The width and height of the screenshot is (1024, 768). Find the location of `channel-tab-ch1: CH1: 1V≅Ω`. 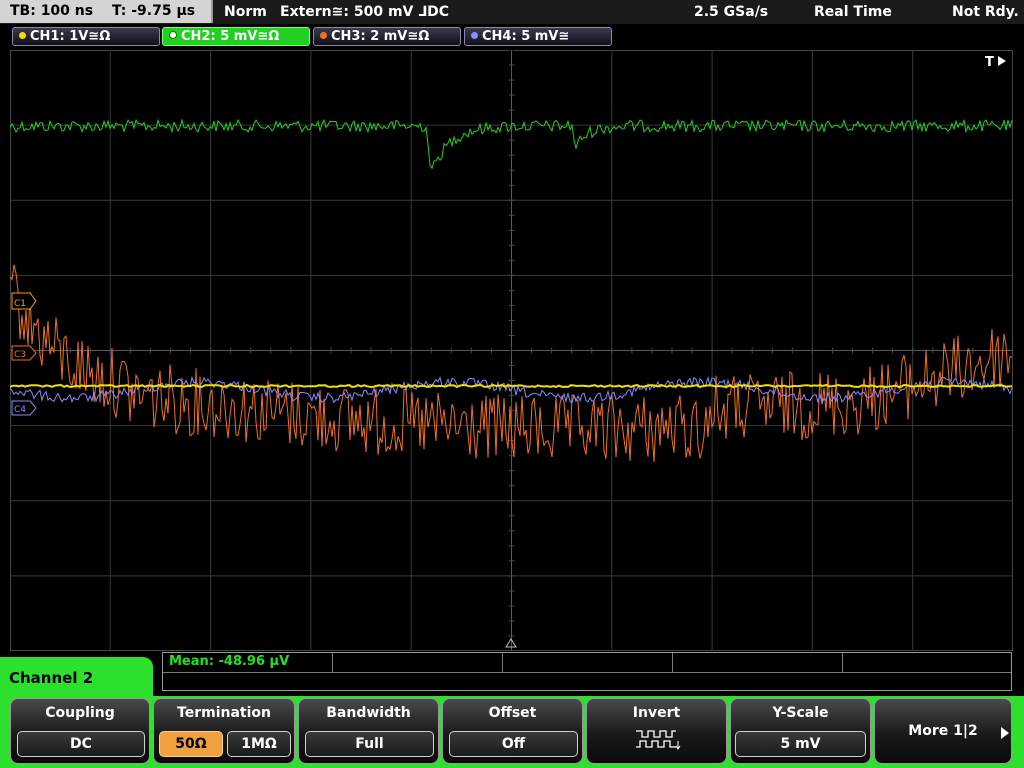

channel-tab-ch1: CH1: 1V≅Ω is located at coordinates (86, 36).